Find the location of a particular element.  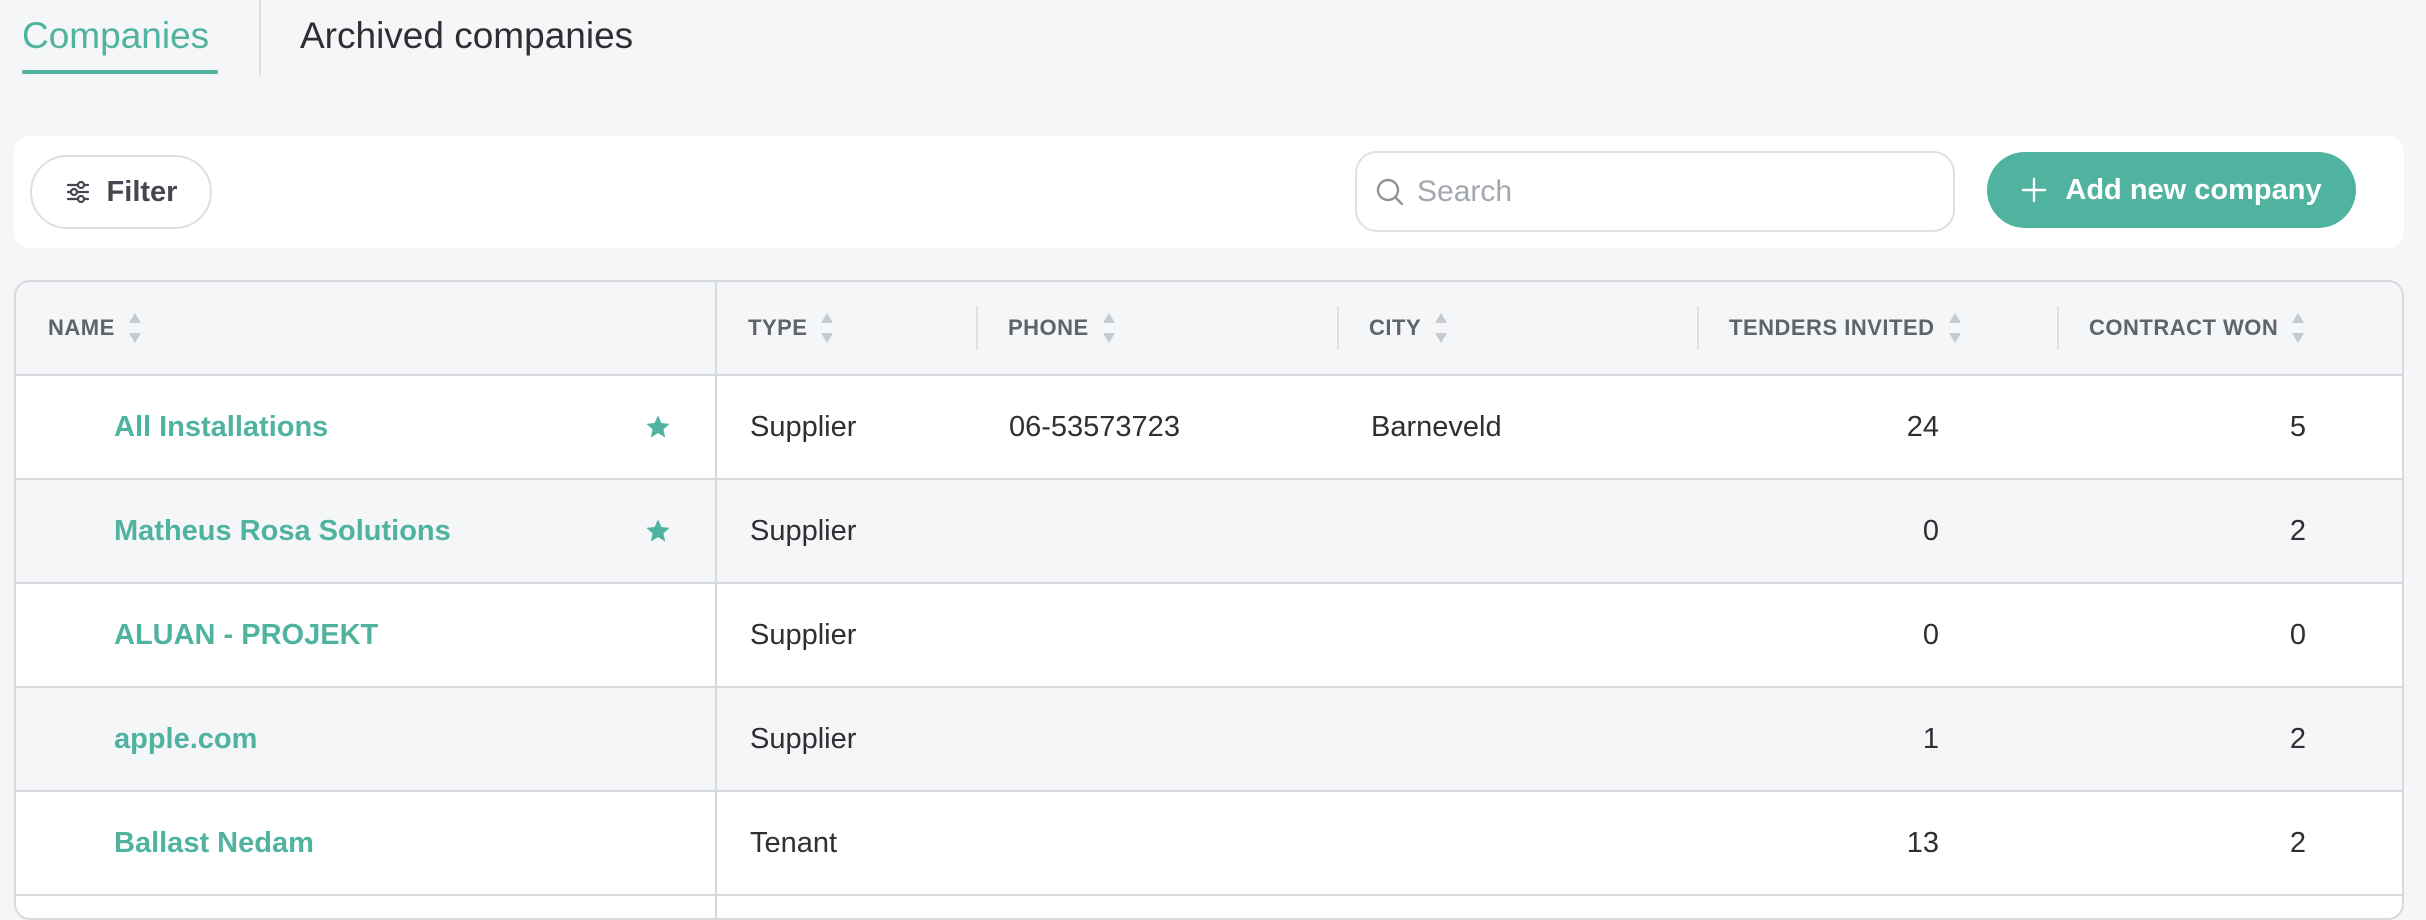

tab-archived-companies: Archived companies is located at coordinates (466, 36).